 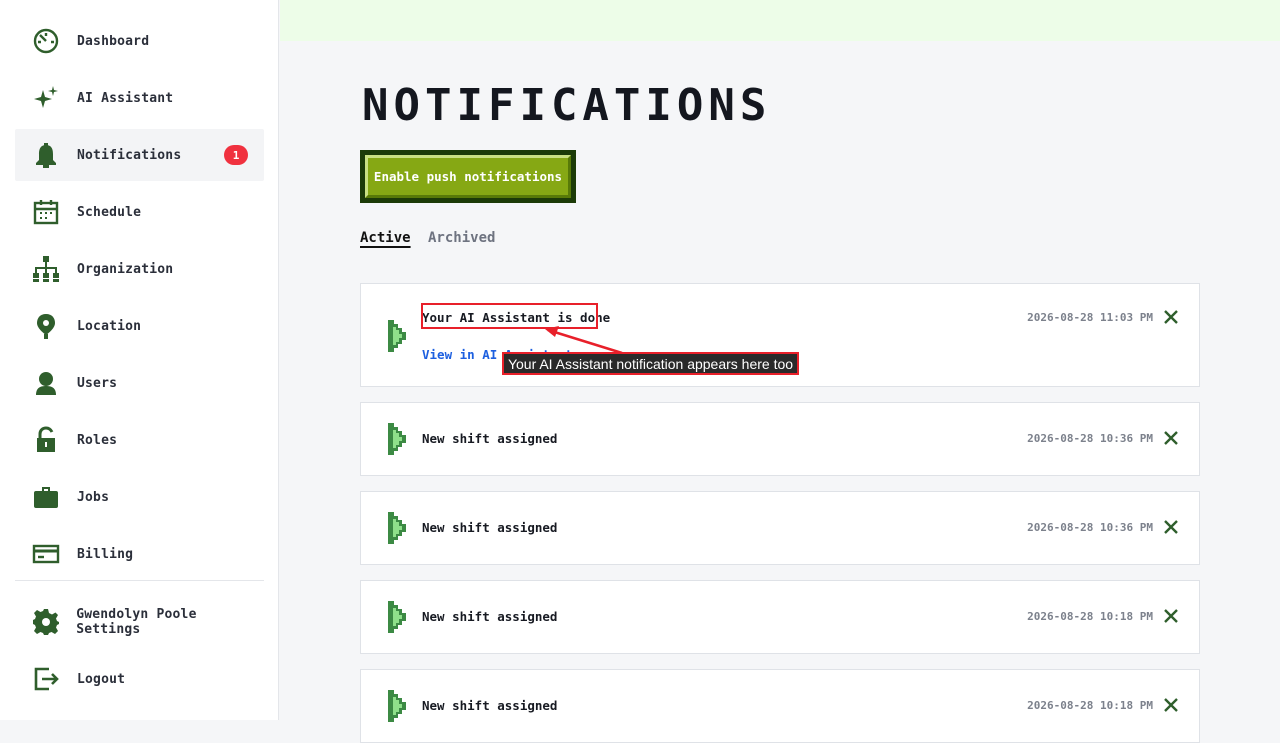 I want to click on sidebar-item-roles: Roles, so click(x=139, y=440).